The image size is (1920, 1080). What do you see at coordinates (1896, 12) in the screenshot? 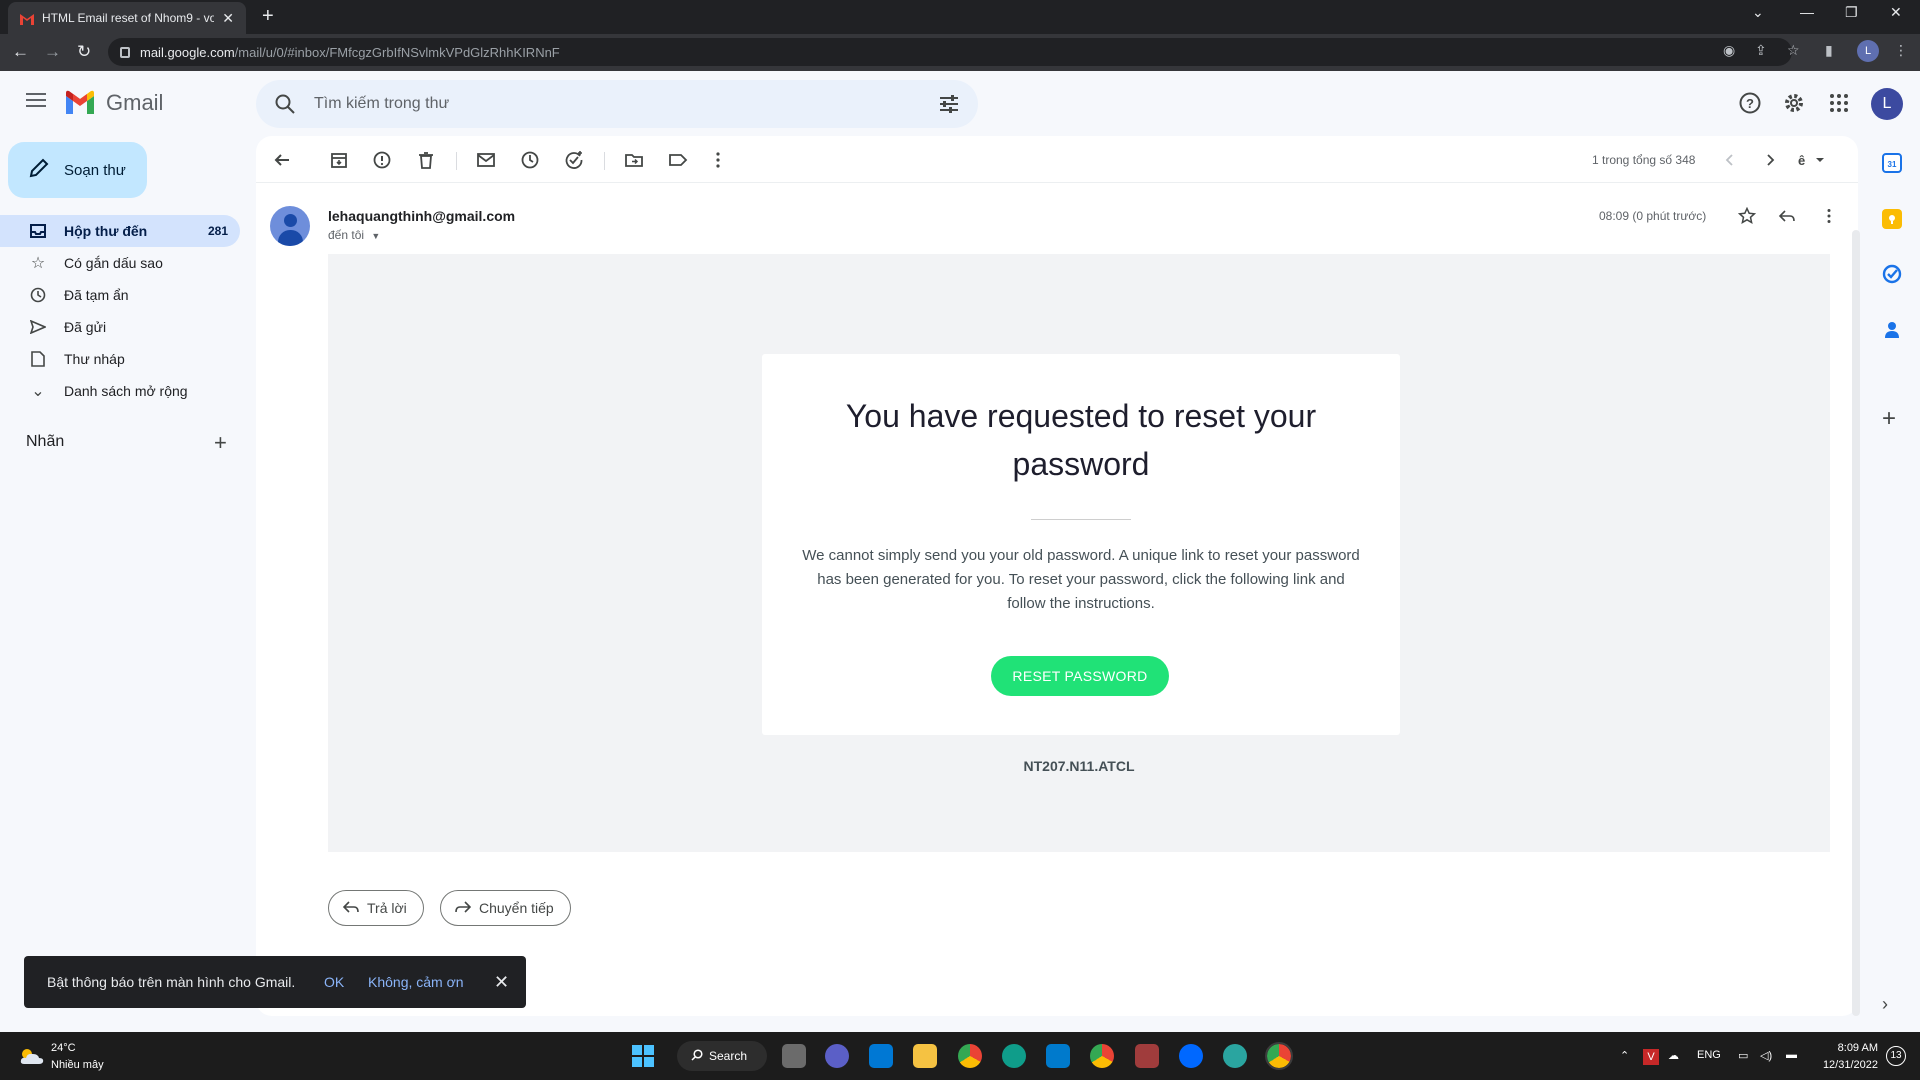
I see `window-close-icon: ✕` at bounding box center [1896, 12].